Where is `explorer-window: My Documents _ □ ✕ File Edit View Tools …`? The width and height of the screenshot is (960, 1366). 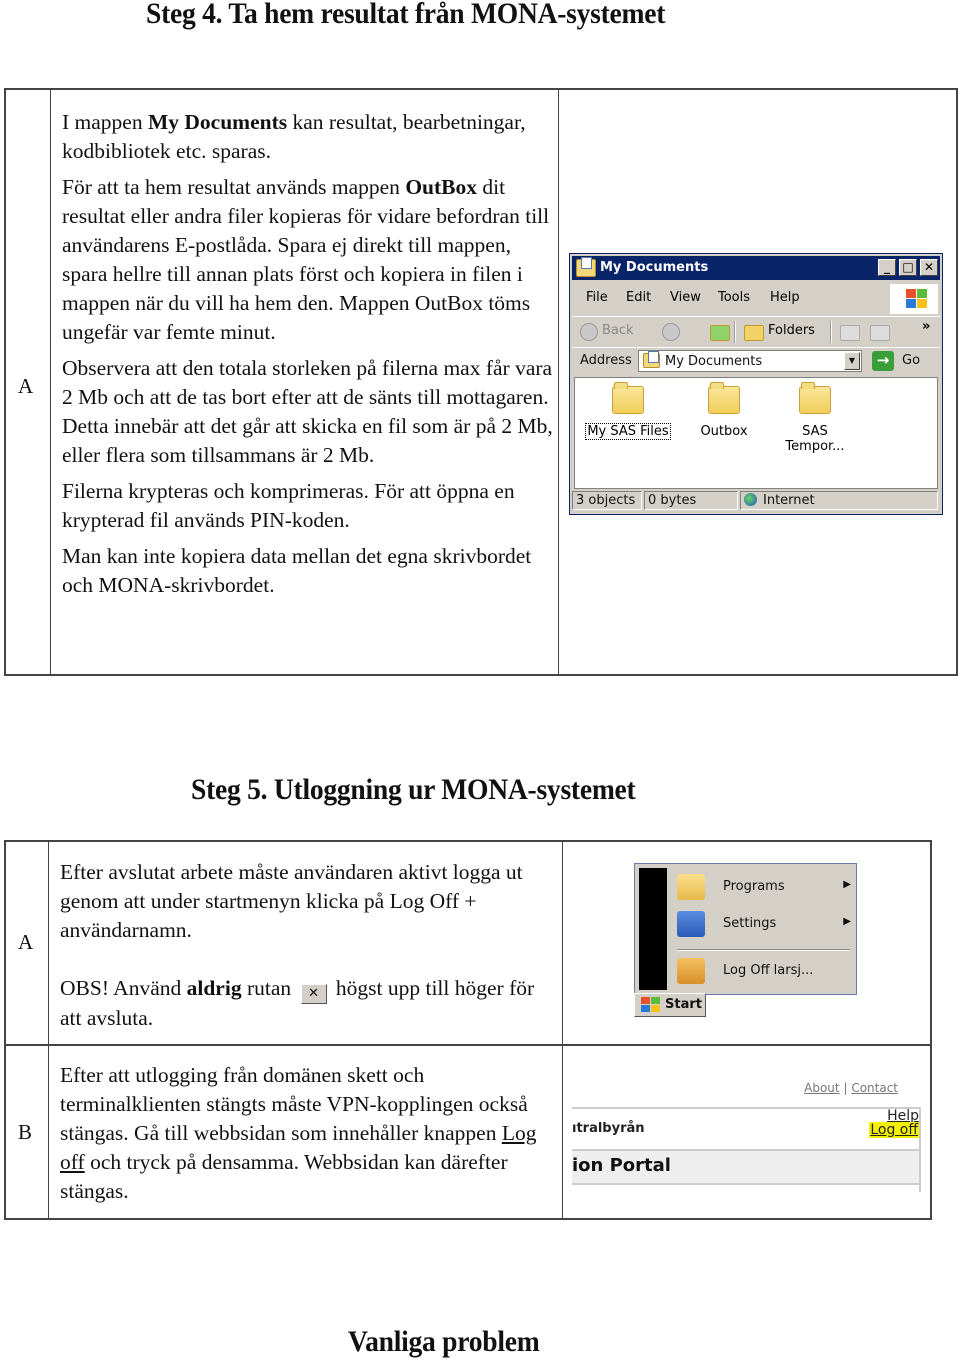
explorer-window: My Documents _ □ ✕ File Edit View Tools … is located at coordinates (756, 384).